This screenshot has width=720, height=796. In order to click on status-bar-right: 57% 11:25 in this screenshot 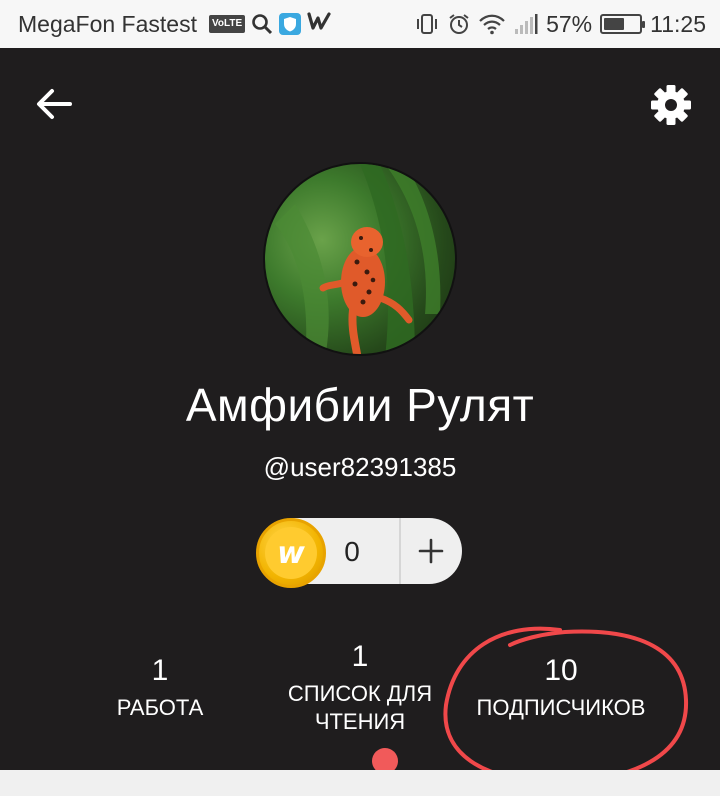, I will do `click(560, 24)`.